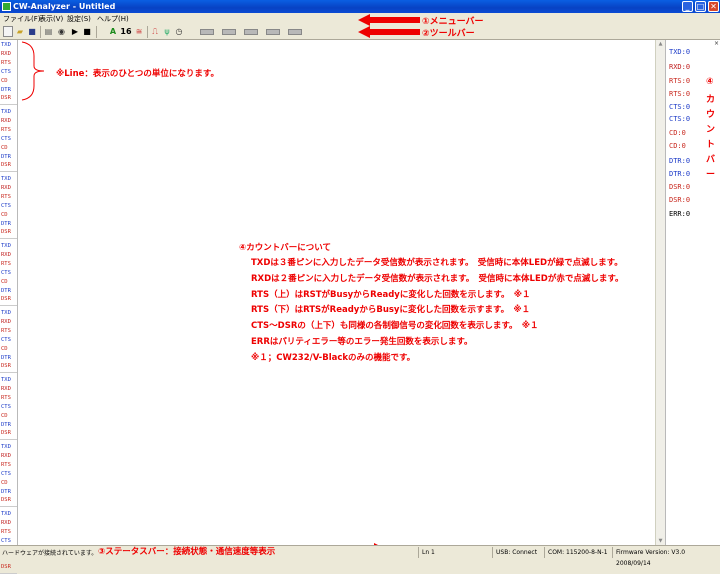 Image resolution: width=720 pixels, height=574 pixels. Describe the element at coordinates (389, 20) in the screenshot. I see `arrow-menubar-icon` at that location.